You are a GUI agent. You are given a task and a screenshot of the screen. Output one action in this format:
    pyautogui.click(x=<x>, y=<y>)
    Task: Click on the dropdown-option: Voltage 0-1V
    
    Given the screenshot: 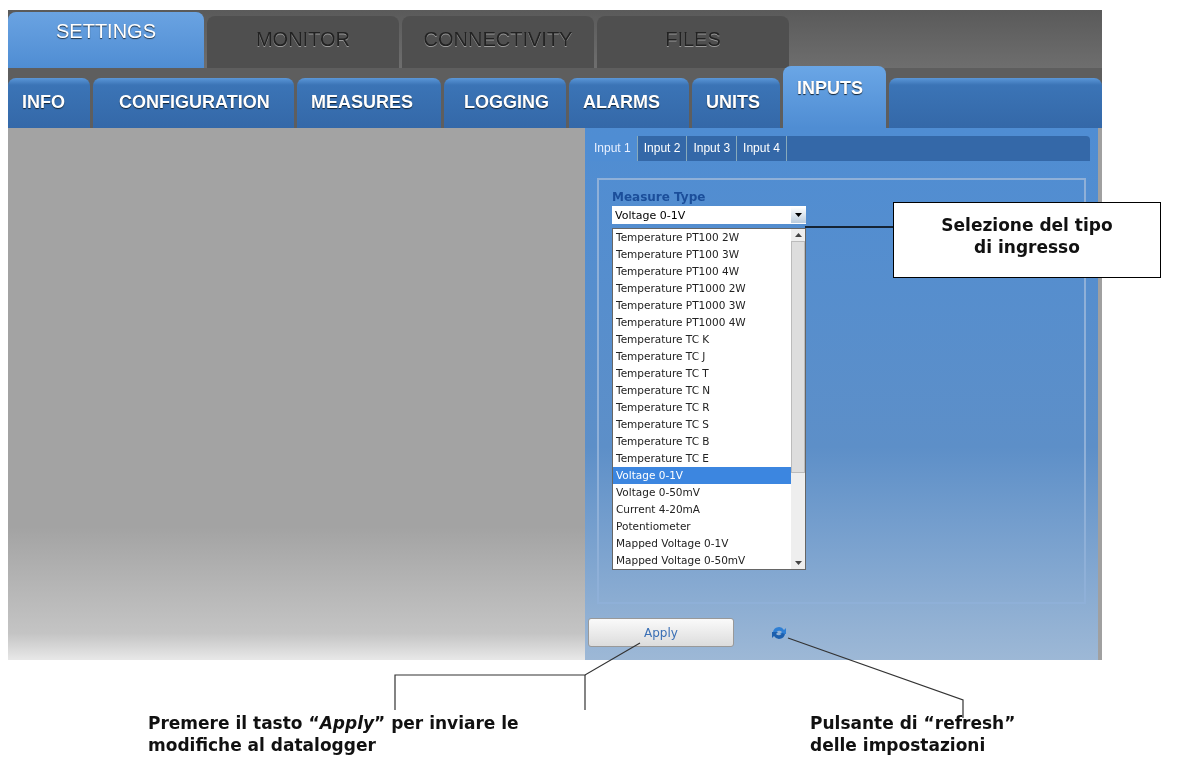 What is the action you would take?
    pyautogui.click(x=702, y=475)
    